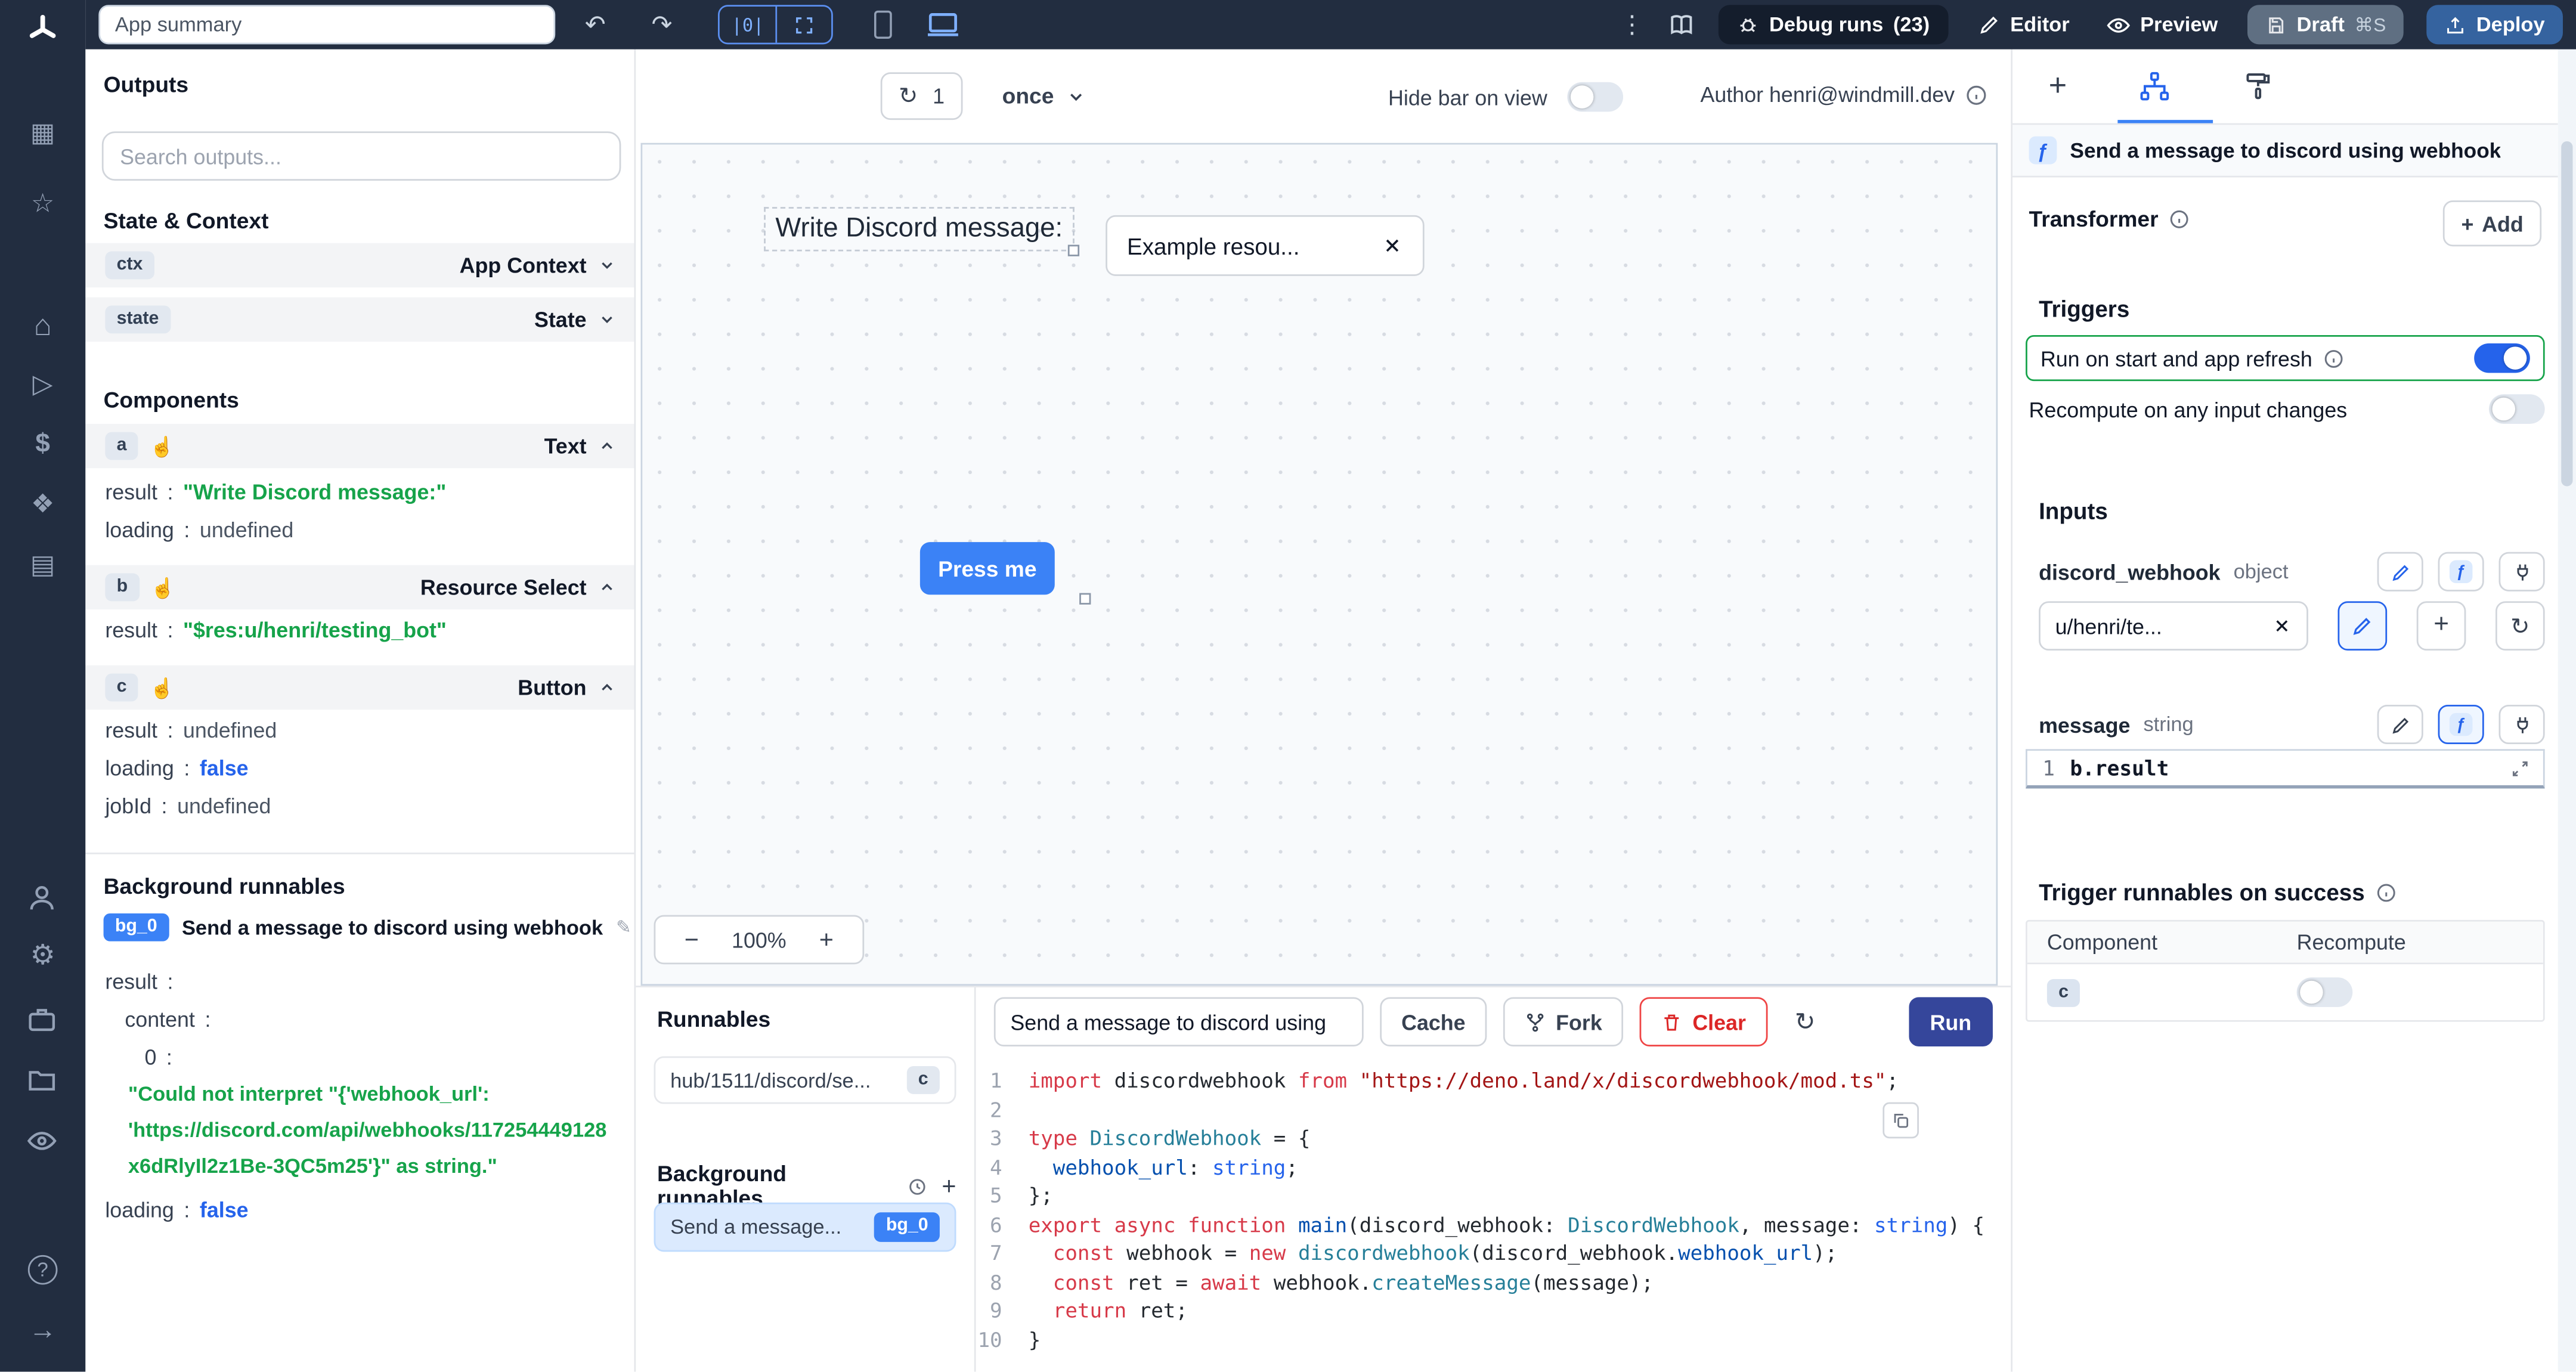 The width and height of the screenshot is (2576, 1372). Describe the element at coordinates (748, 25) in the screenshot. I see `center-align-icon: |0|` at that location.